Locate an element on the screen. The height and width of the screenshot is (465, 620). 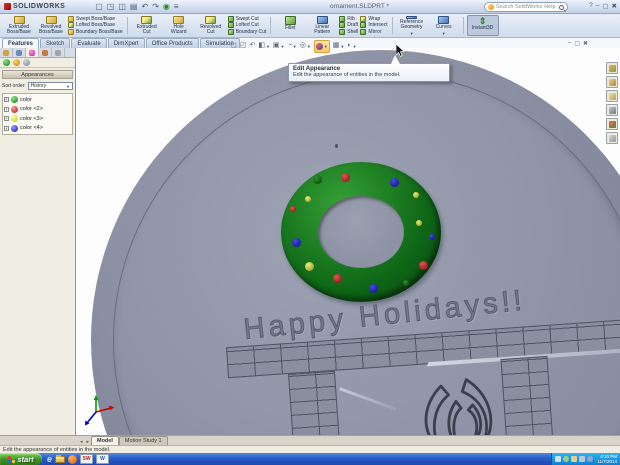
apply-scene-icon: ▦ ▼ is located at coordinates (339, 46).